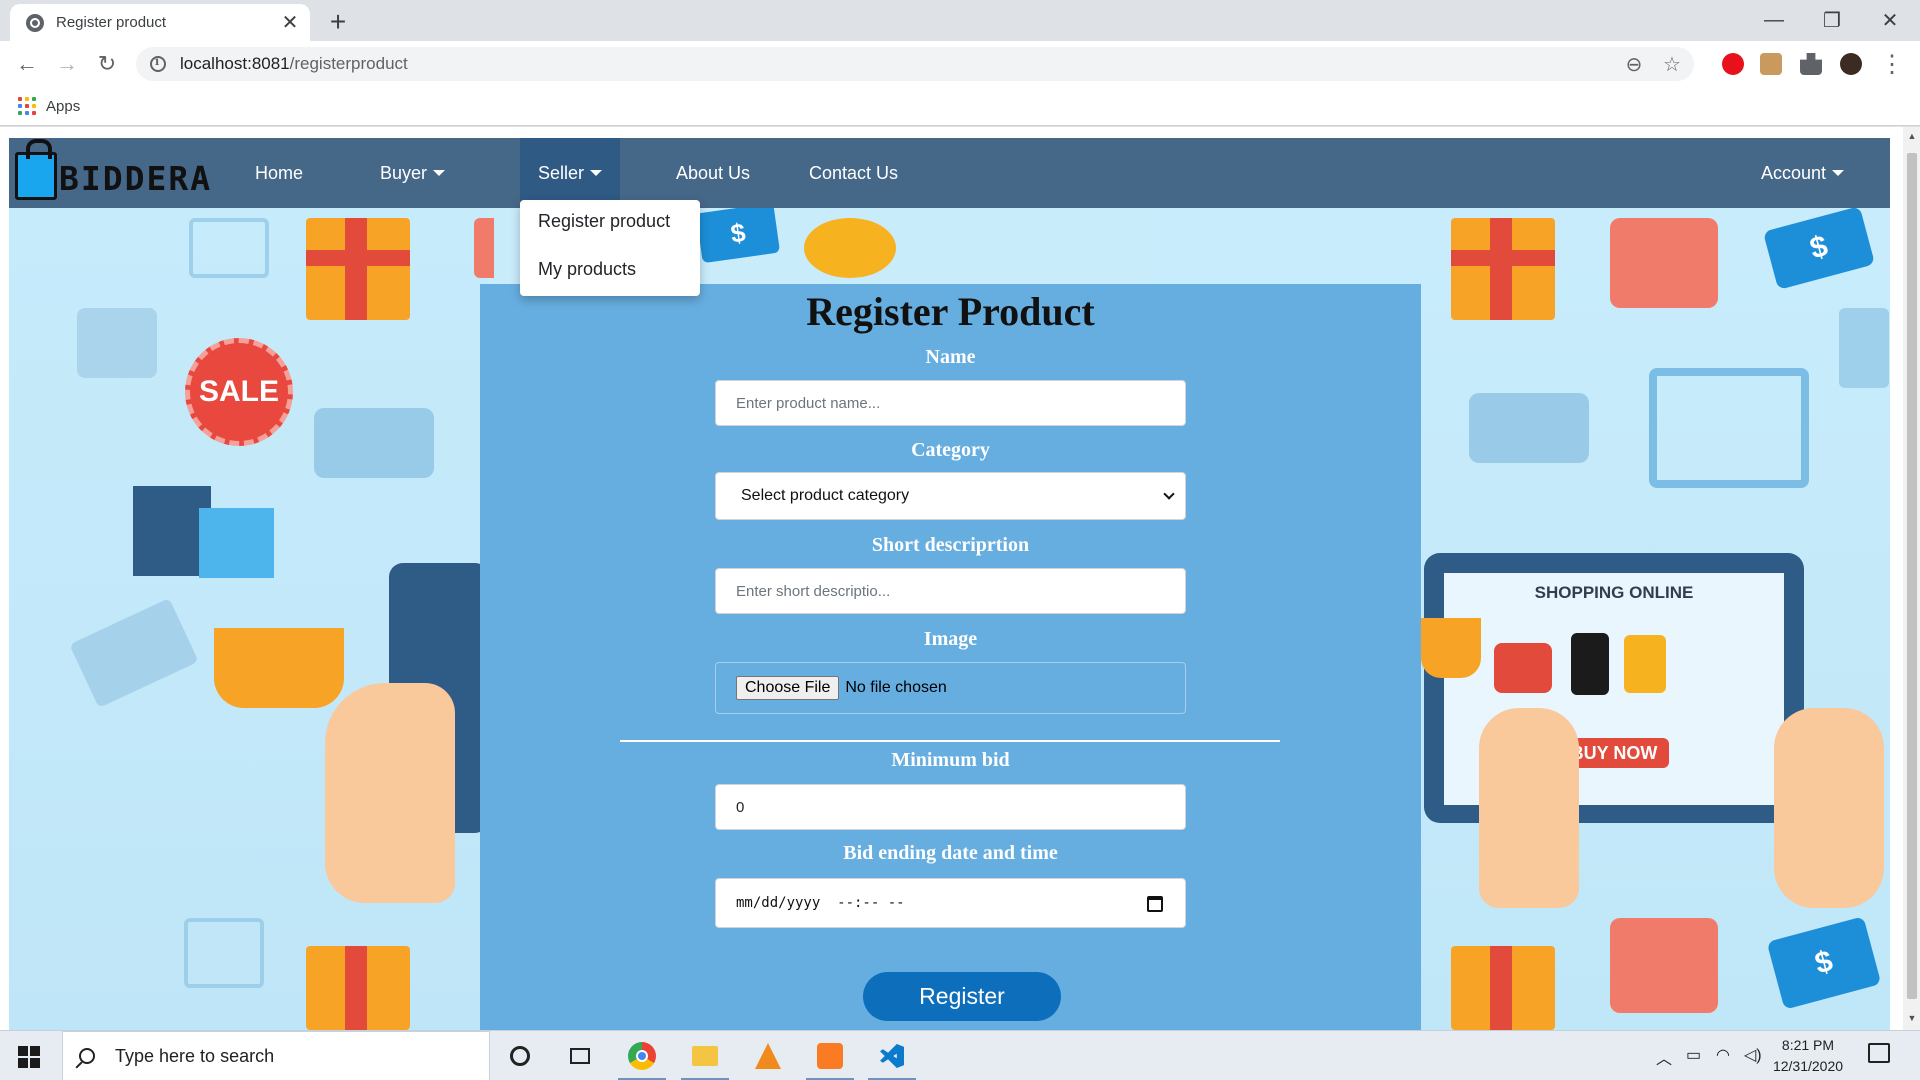 The image size is (1920, 1080). What do you see at coordinates (950, 496) in the screenshot?
I see `category-select: Select product category` at bounding box center [950, 496].